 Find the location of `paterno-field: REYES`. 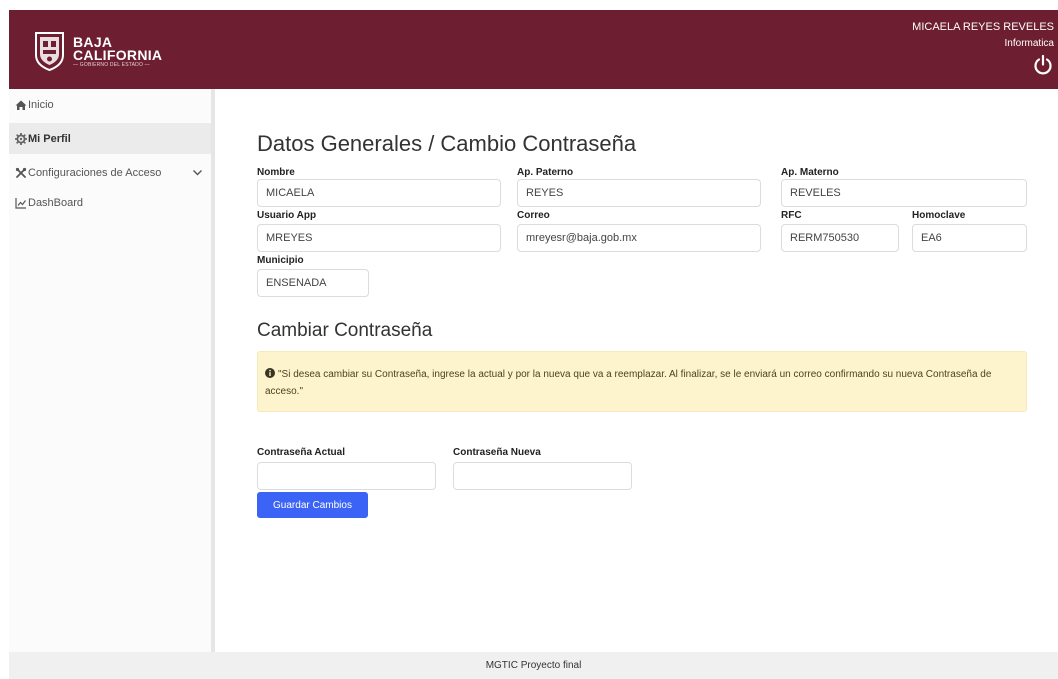

paterno-field: REYES is located at coordinates (639, 193).